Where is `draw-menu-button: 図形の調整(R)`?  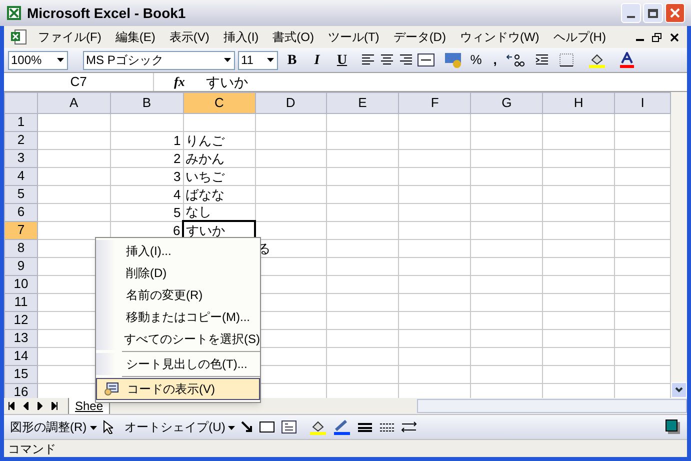
draw-menu-button: 図形の調整(R) is located at coordinates (53, 427).